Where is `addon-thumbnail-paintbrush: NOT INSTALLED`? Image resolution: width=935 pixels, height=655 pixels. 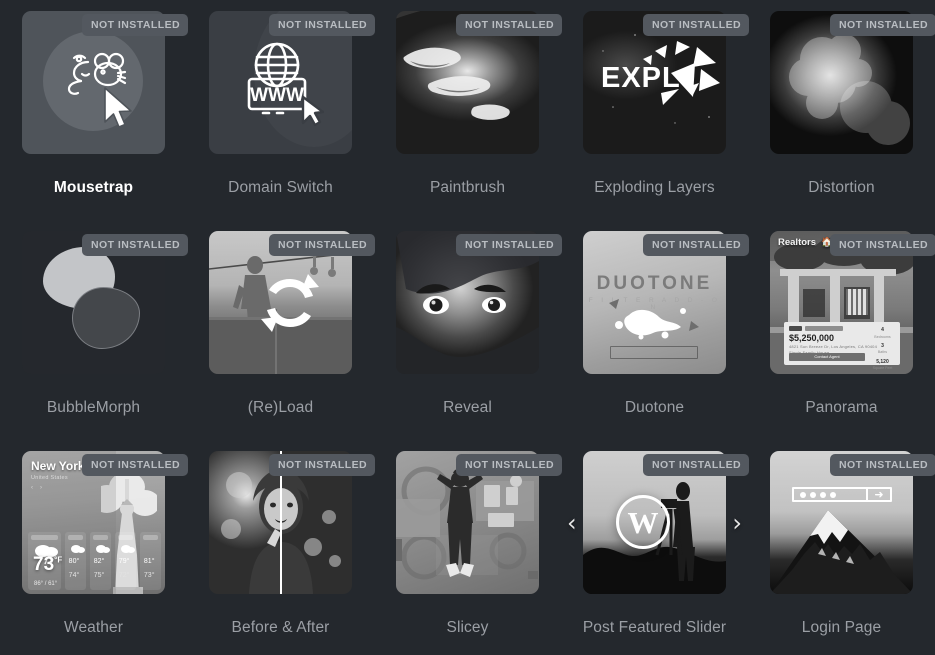 addon-thumbnail-paintbrush: NOT INSTALLED is located at coordinates (479, 82).